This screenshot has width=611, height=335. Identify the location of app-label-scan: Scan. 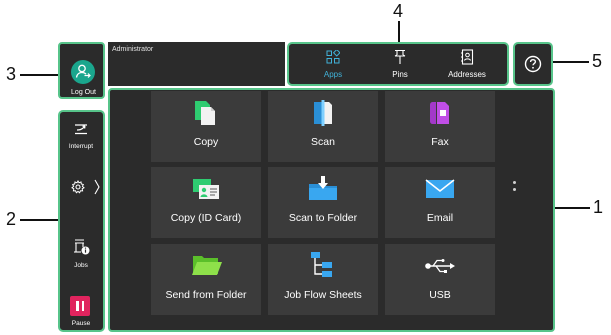
(323, 142).